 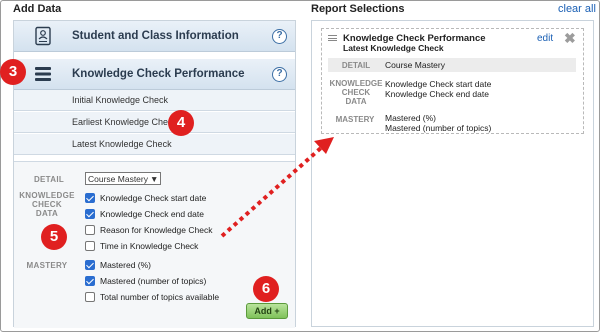 What do you see at coordinates (13, 72) in the screenshot?
I see `step-badge-3: 3` at bounding box center [13, 72].